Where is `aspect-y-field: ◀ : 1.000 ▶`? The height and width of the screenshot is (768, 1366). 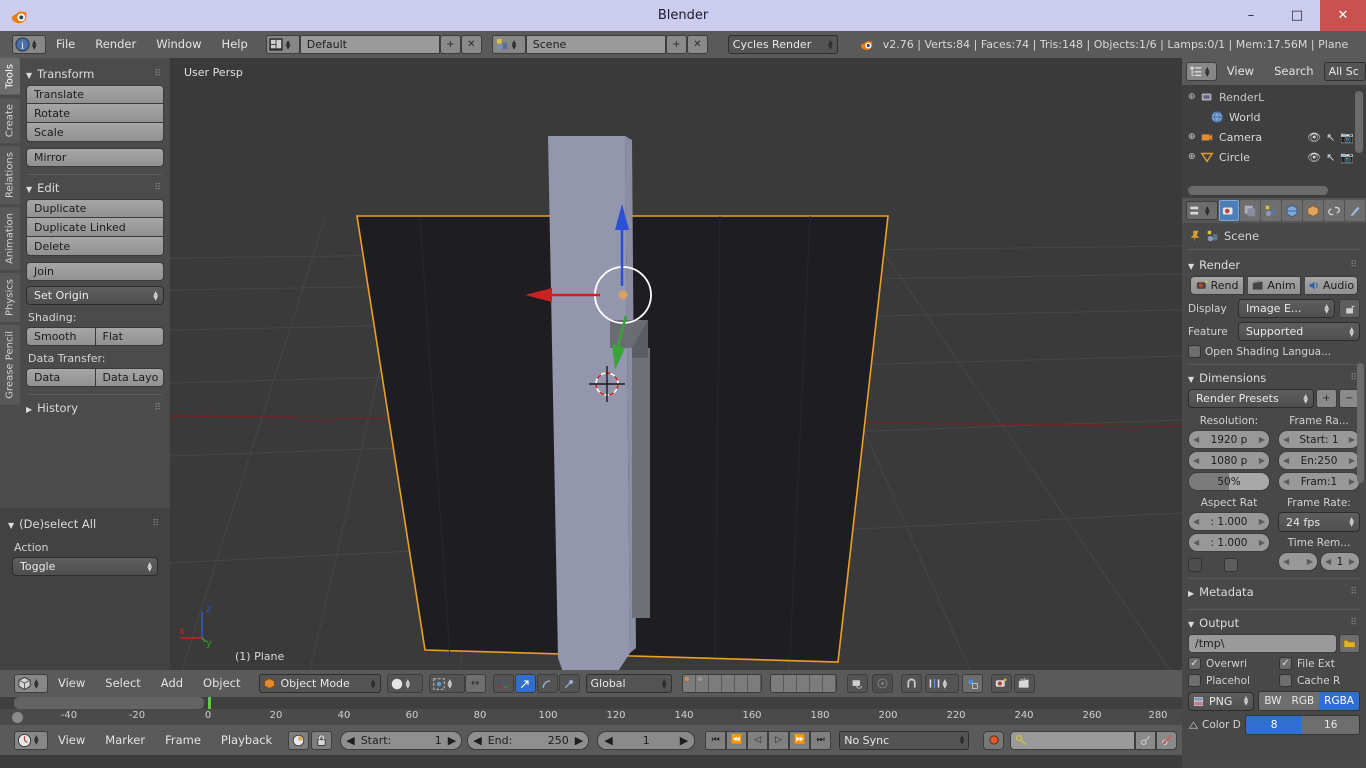
aspect-y-field: ◀ : 1.000 ▶ is located at coordinates (1229, 542).